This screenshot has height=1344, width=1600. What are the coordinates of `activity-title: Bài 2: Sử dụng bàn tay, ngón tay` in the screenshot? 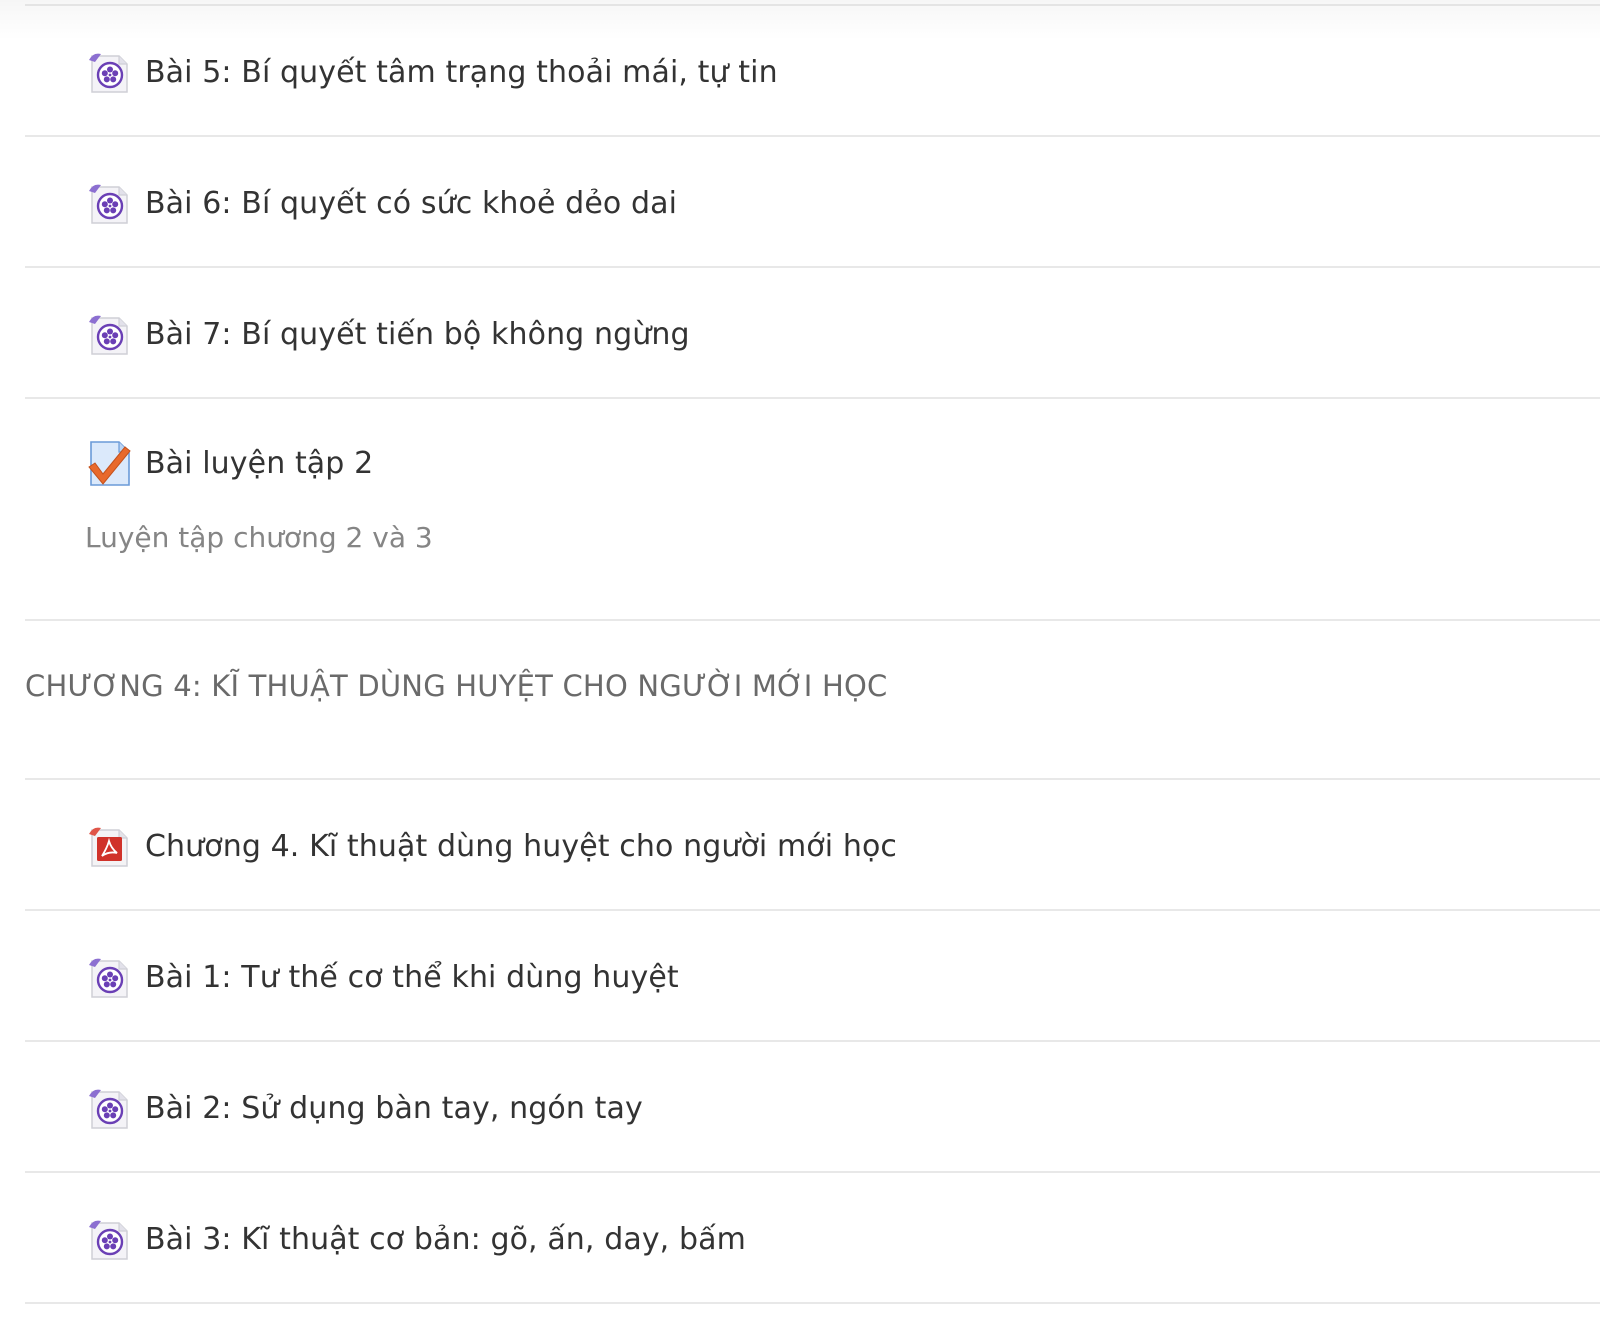 It's located at (394, 1108).